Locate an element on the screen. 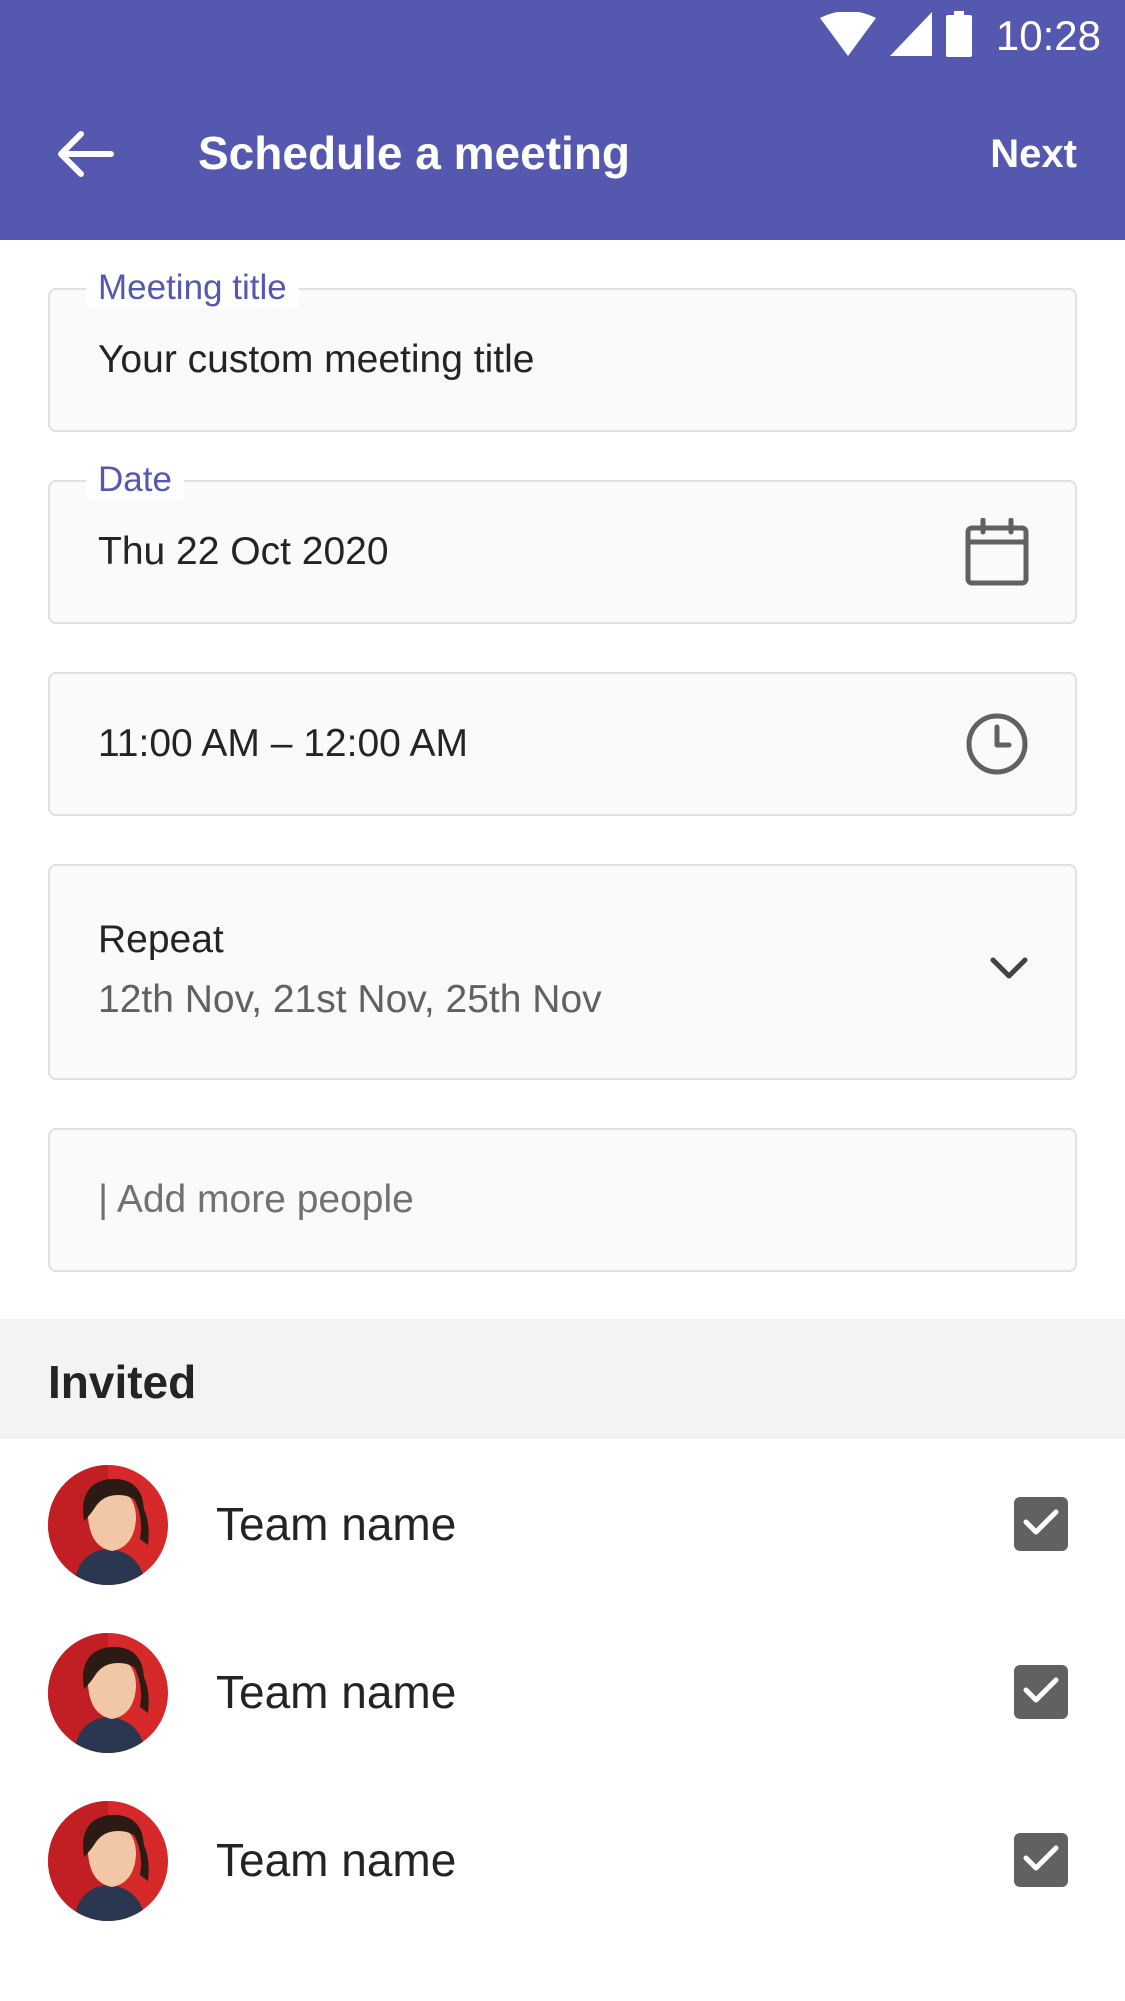 This screenshot has width=1125, height=2001. status-time: 10:28 is located at coordinates (1048, 35).